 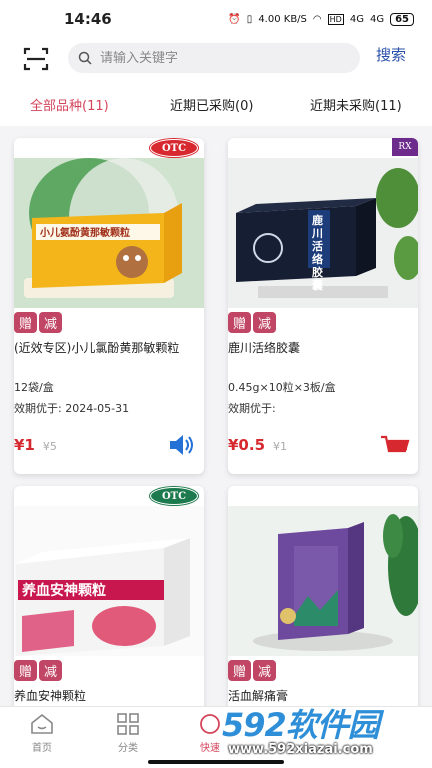 I want to click on product-spec: 0.45g×10粒×3板/盒, so click(x=282, y=387).